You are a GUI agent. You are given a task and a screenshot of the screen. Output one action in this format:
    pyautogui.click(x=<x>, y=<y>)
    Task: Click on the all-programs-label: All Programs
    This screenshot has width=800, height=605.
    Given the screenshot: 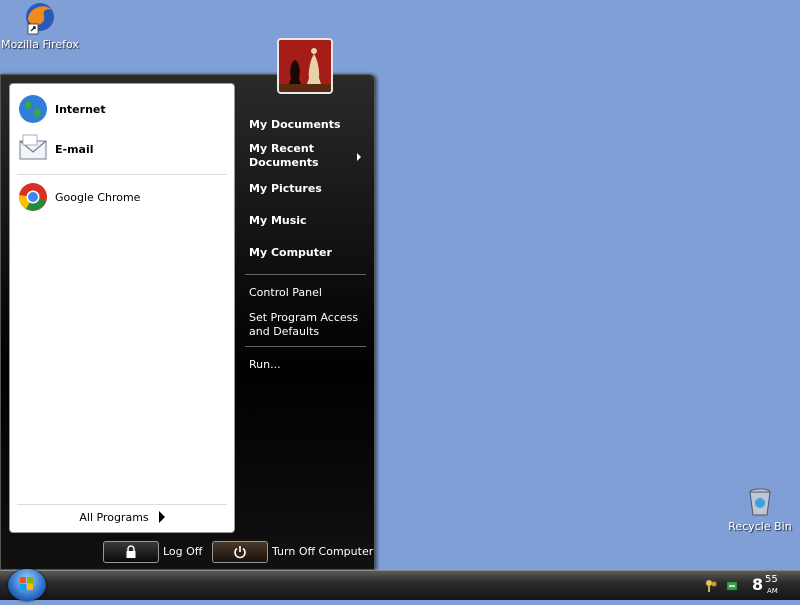 What is the action you would take?
    pyautogui.click(x=114, y=517)
    